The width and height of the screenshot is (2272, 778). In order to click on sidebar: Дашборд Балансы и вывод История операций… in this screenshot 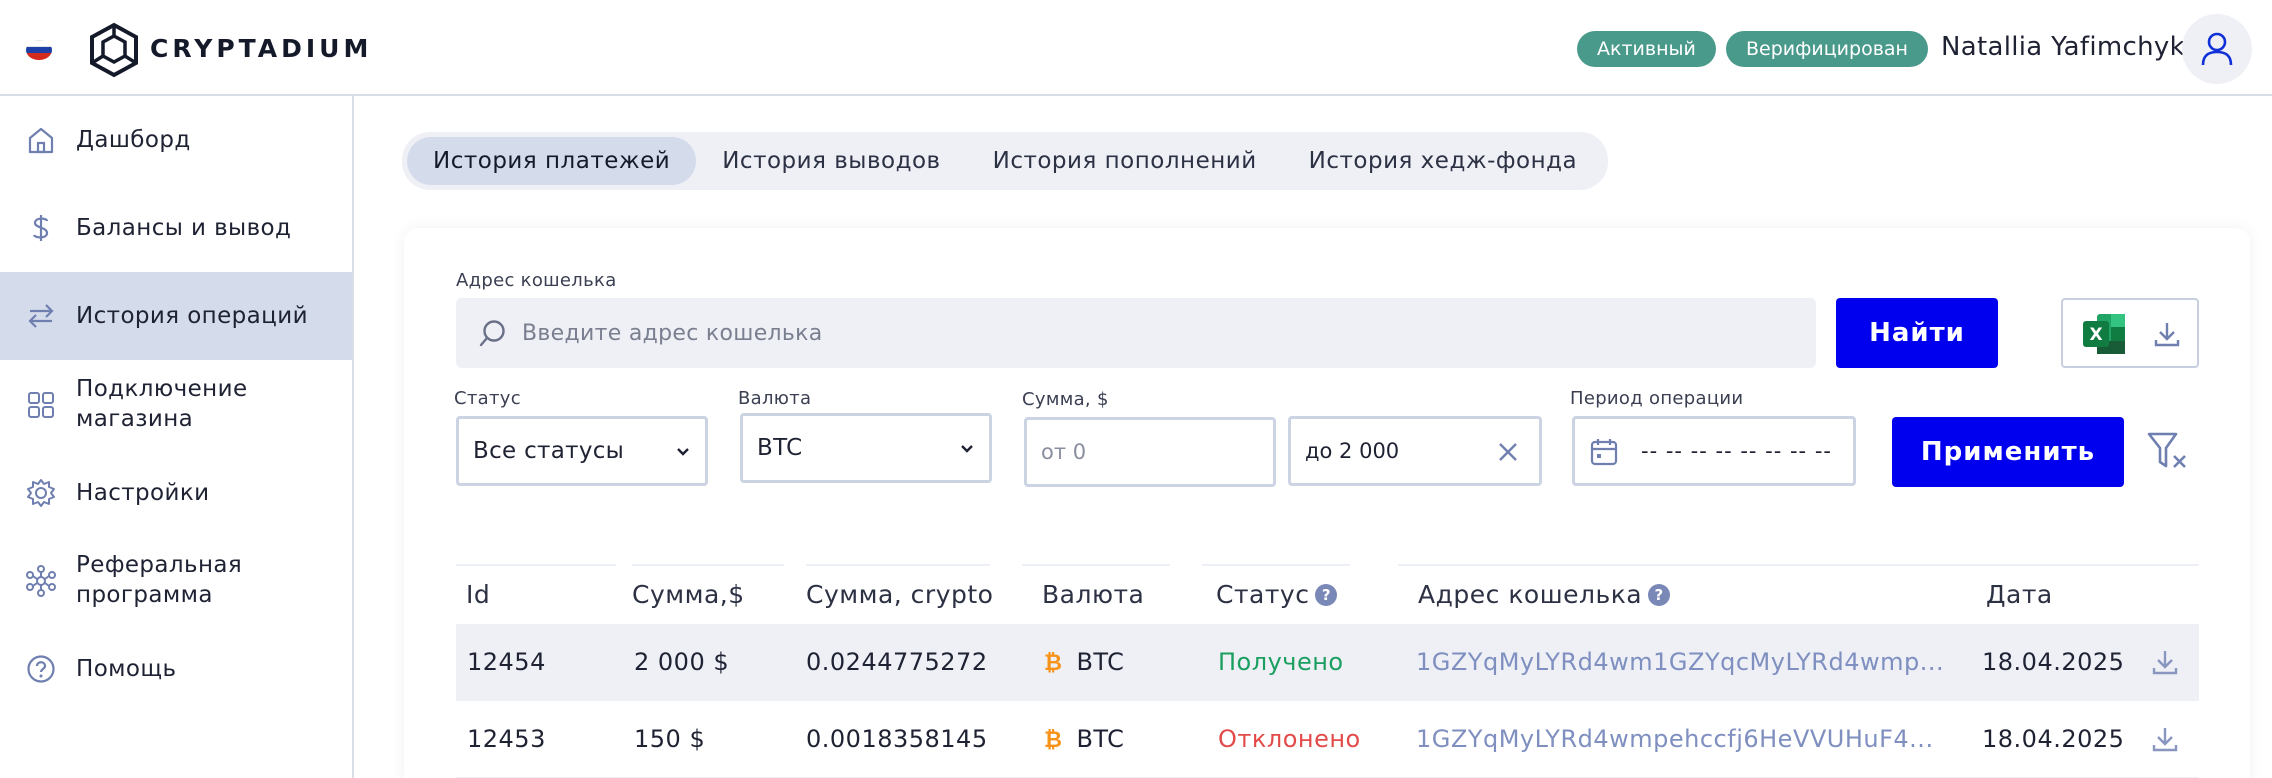, I will do `click(177, 437)`.